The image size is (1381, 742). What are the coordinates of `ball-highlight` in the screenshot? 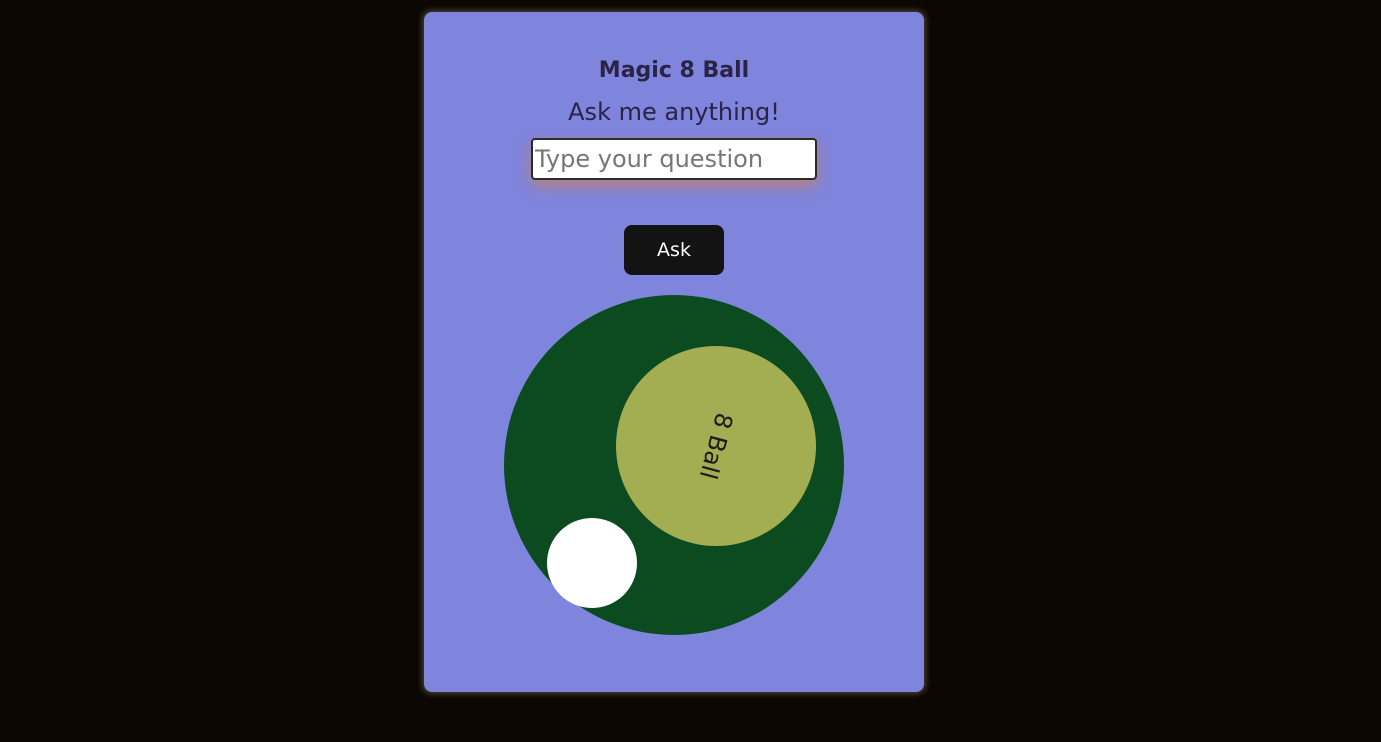 It's located at (592, 563).